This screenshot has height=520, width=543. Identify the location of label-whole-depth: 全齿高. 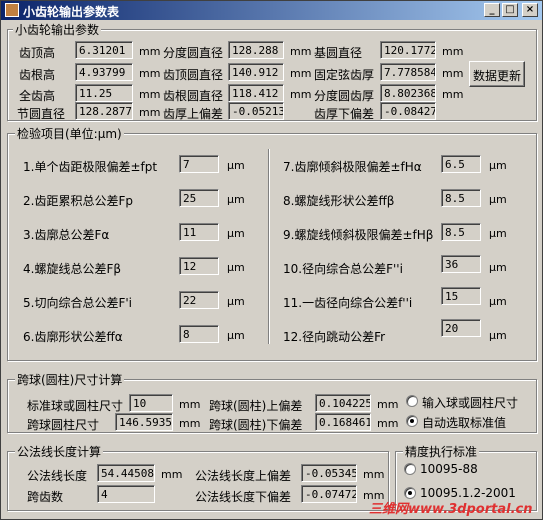
(37, 96).